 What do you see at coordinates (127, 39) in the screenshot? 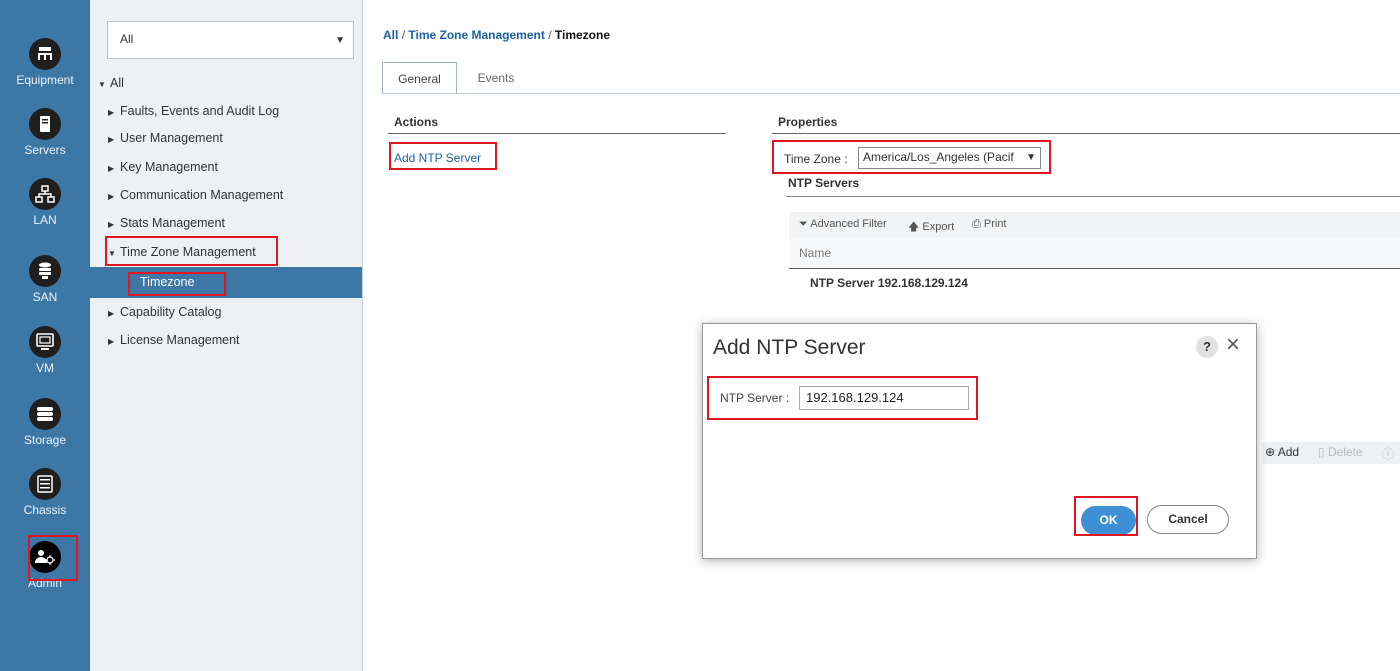
I see `tree-filter-value: All` at bounding box center [127, 39].